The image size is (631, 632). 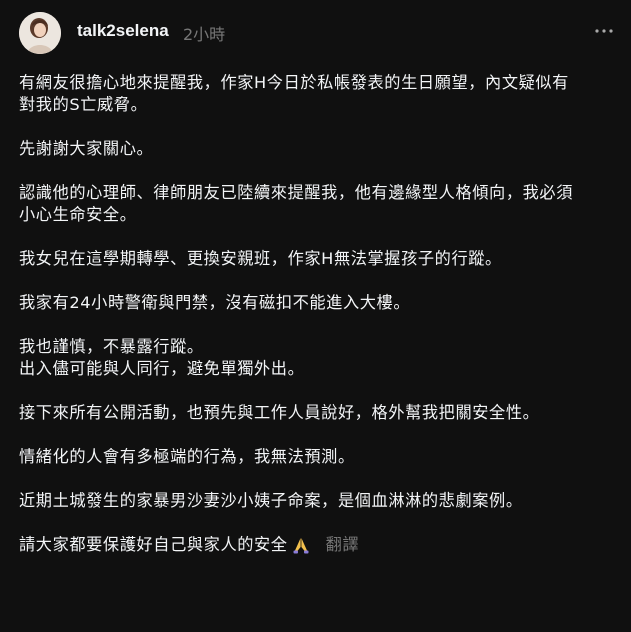 What do you see at coordinates (78, 214) in the screenshot?
I see `text-line: 小心生命安全。` at bounding box center [78, 214].